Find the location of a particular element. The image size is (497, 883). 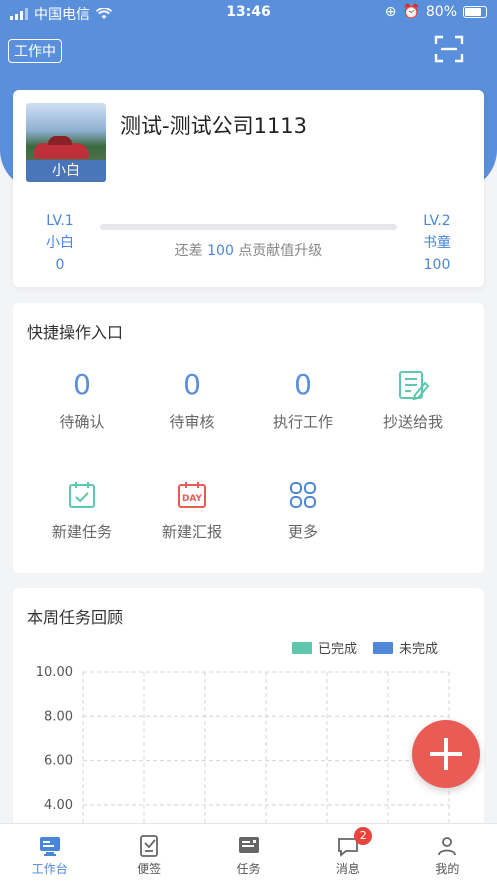

current-level: LV.1 小白 0 is located at coordinates (60, 243).